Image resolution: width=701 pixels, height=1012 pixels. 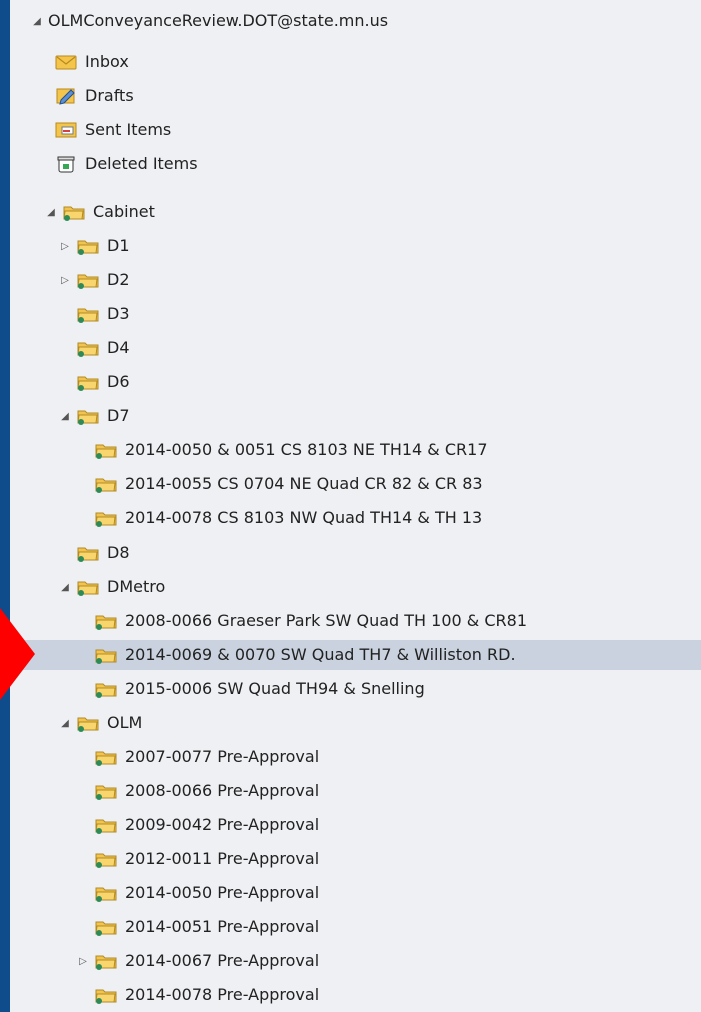 I want to click on folder-label: 2014-0078 CS 8103 NW Quad TH14 & TH 13, so click(x=304, y=517).